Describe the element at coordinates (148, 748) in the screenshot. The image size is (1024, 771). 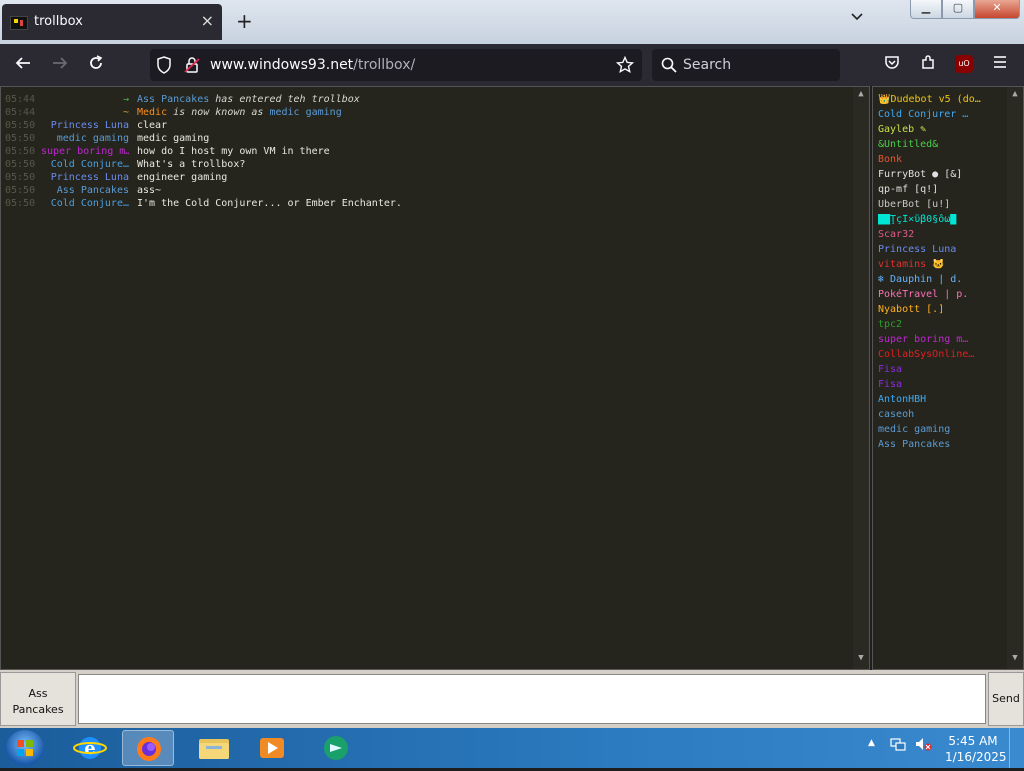
I see `firefox-icon` at that location.